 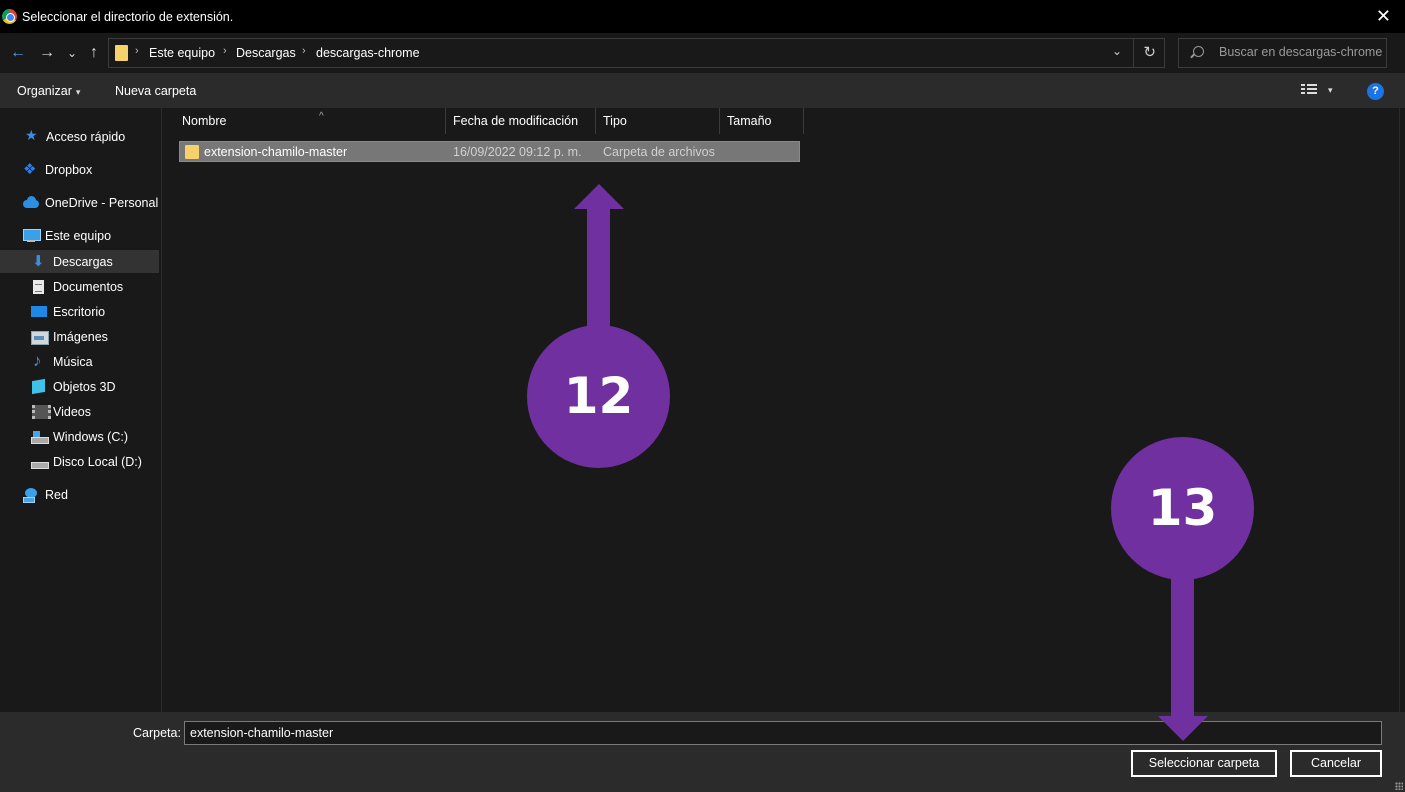 I want to click on column-header-label: Nombre, so click(x=204, y=121).